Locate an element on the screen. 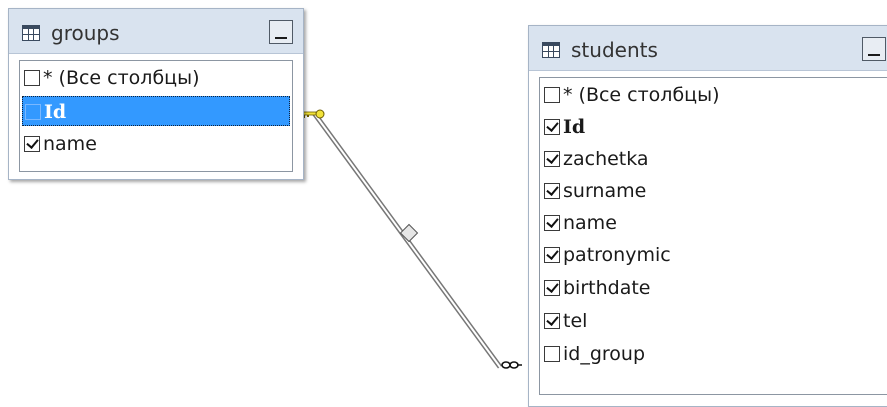  column-label: surname is located at coordinates (605, 191).